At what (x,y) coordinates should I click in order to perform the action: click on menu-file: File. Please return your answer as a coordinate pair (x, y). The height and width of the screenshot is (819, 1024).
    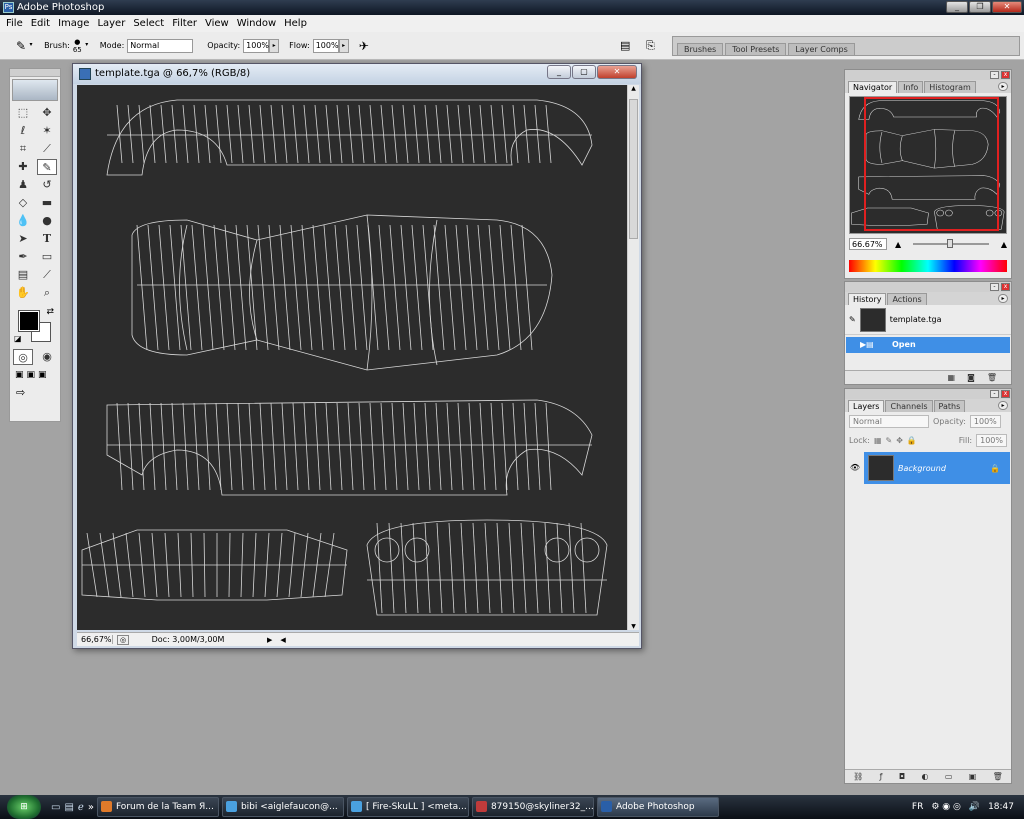
    Looking at the image, I should click on (14, 23).